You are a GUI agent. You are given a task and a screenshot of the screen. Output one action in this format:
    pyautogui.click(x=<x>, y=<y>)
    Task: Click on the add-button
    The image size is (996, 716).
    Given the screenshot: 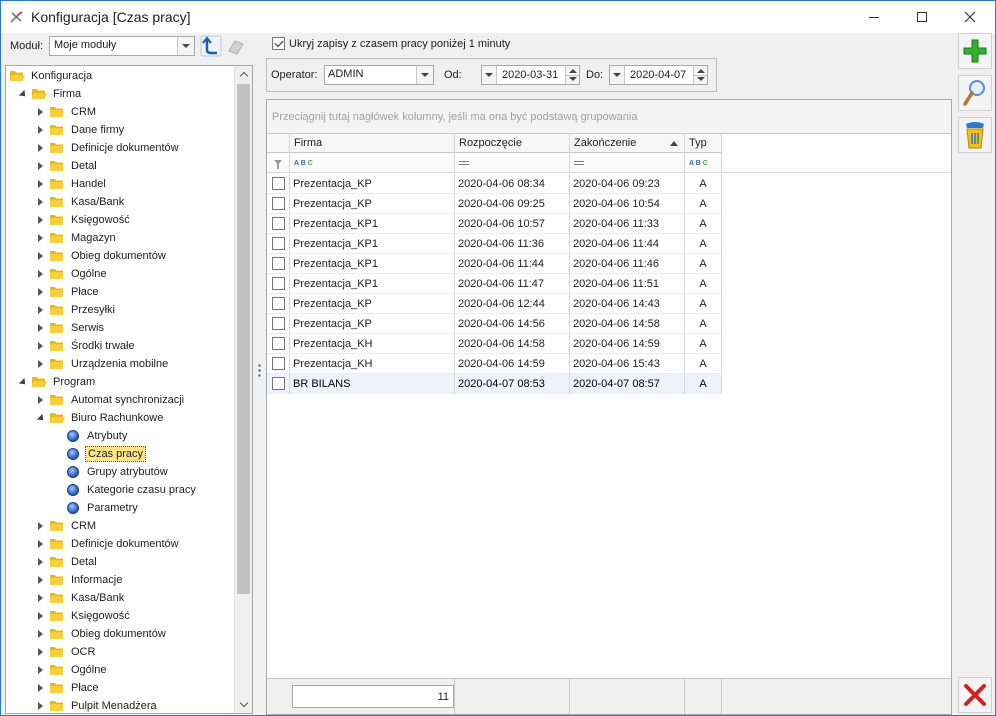 What is the action you would take?
    pyautogui.click(x=975, y=51)
    